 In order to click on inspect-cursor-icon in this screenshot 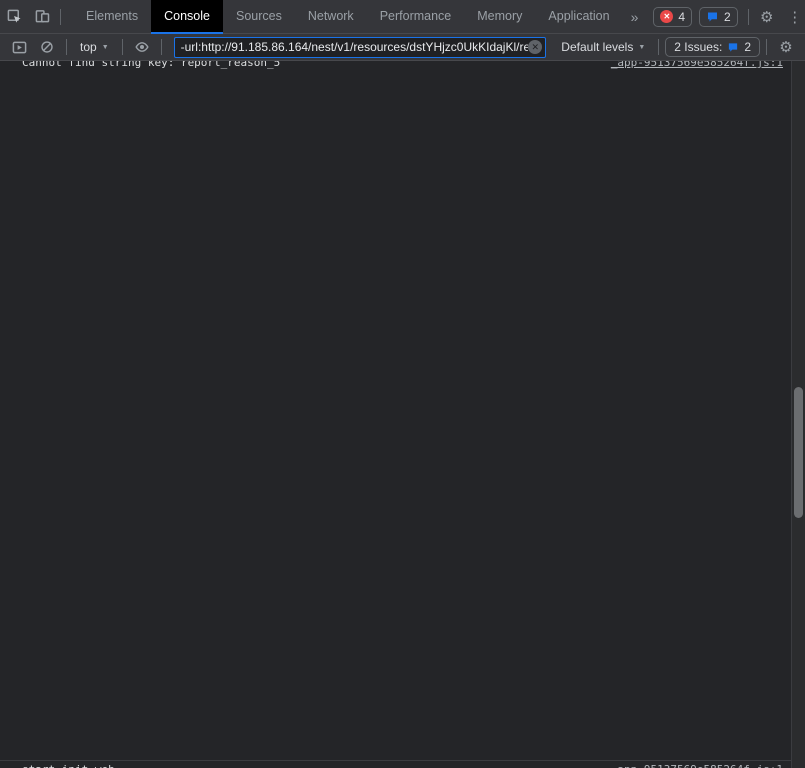, I will do `click(14, 16)`.